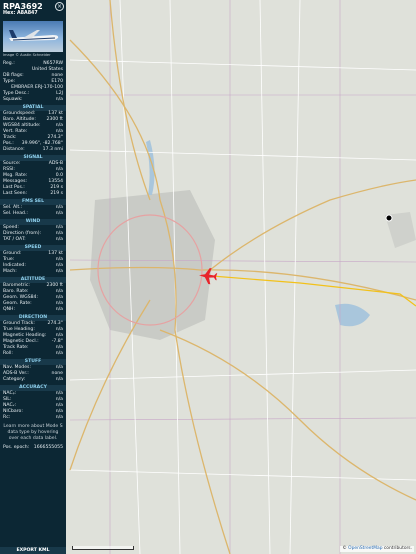 The image size is (416, 554). What do you see at coordinates (20, 13) in the screenshot?
I see `hex-id: Hex: A8A847` at bounding box center [20, 13].